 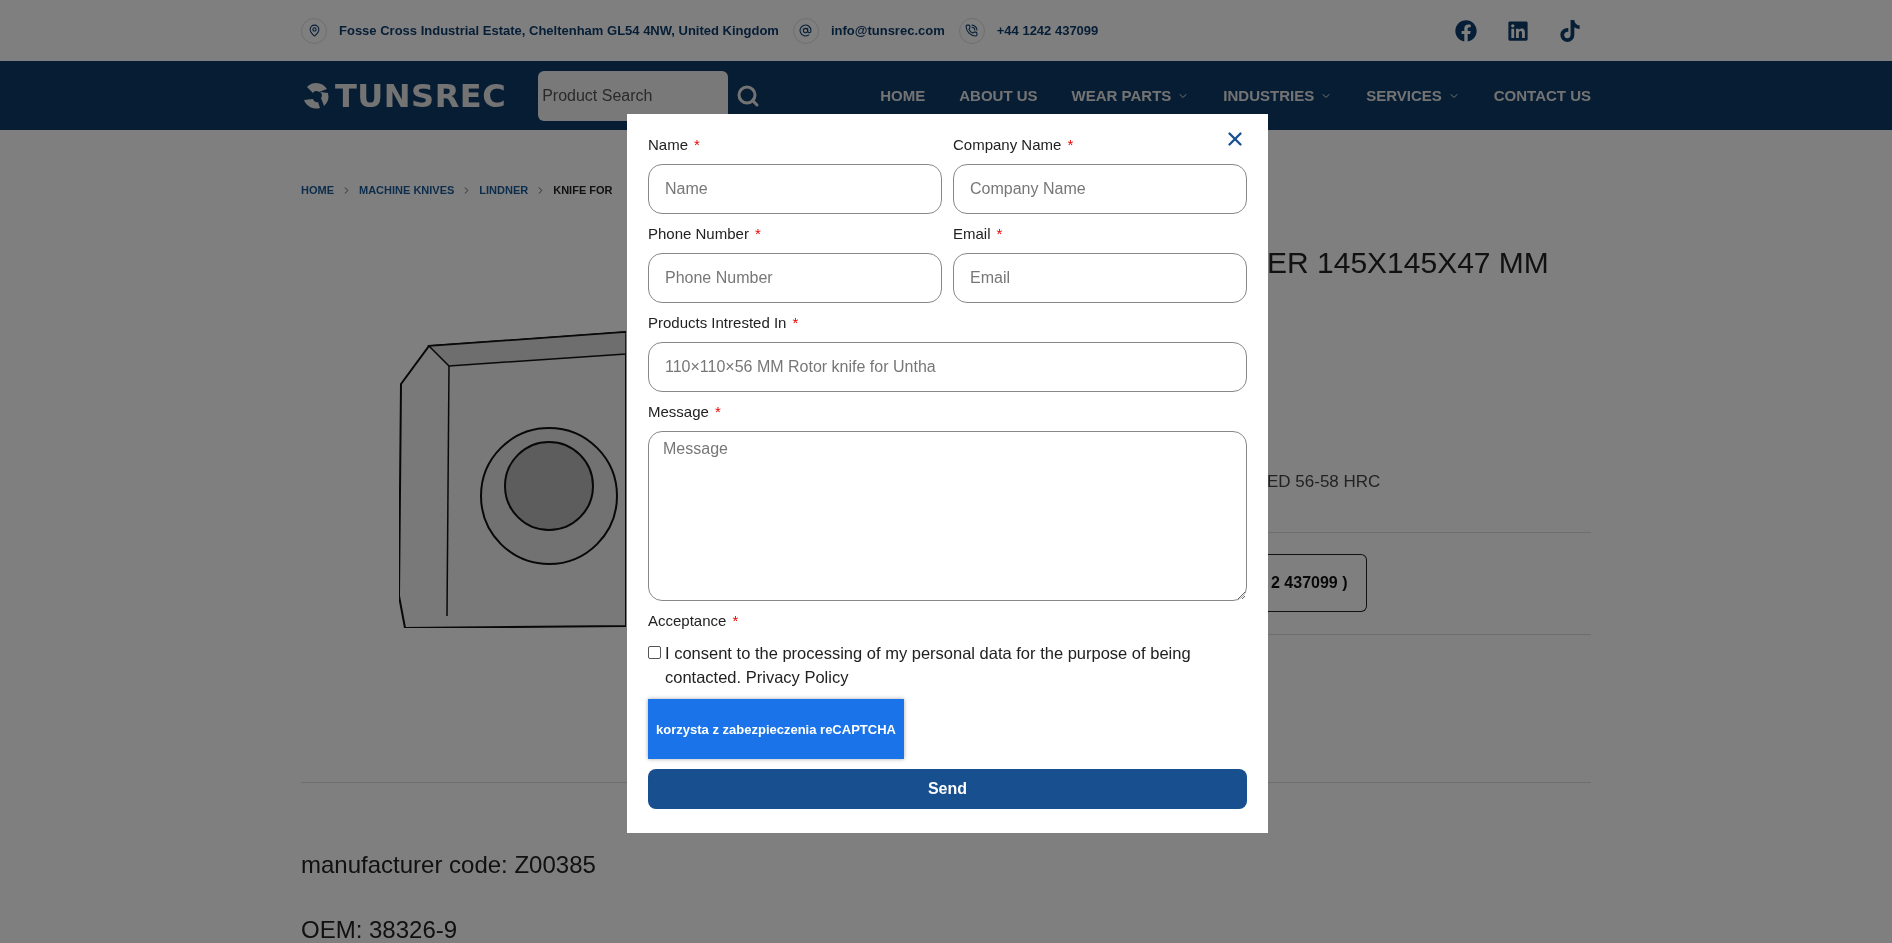 What do you see at coordinates (1317, 583) in the screenshot?
I see `call-button: 2 437099 )` at bounding box center [1317, 583].